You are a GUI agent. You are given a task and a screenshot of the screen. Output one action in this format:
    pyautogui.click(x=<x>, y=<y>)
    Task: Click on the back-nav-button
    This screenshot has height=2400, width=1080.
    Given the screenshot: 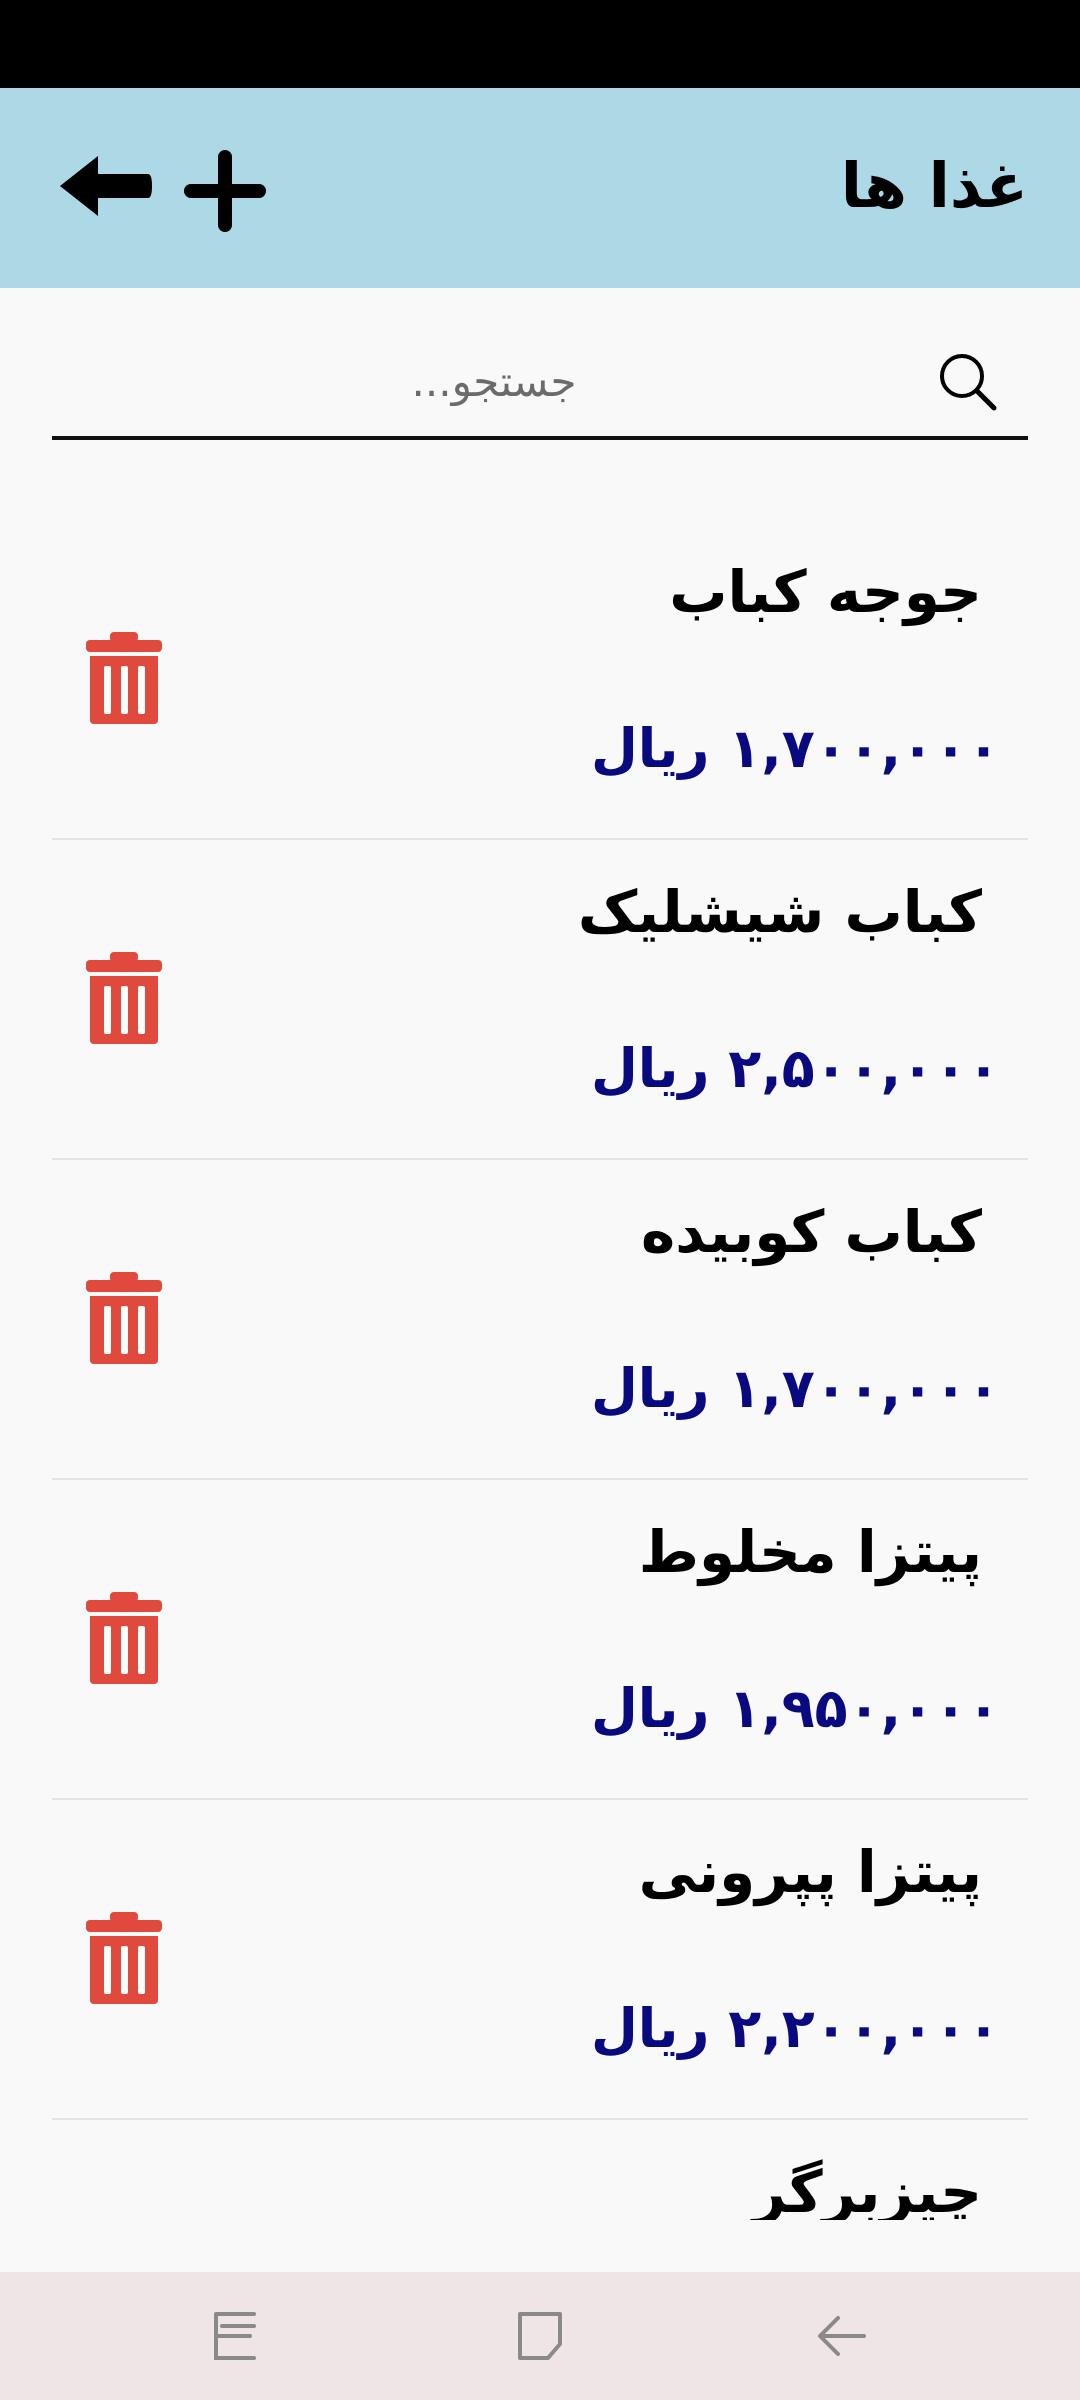 What is the action you would take?
    pyautogui.click(x=842, y=2336)
    